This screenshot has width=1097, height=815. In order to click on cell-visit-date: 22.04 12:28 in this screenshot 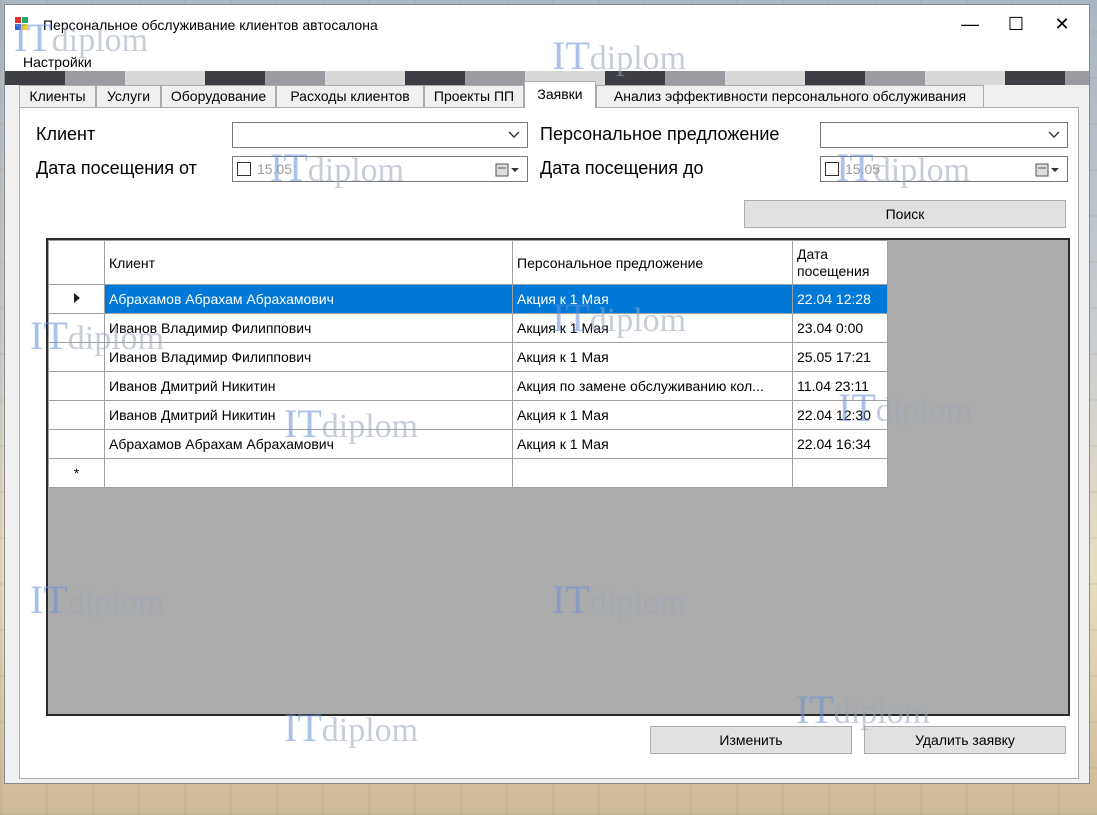, I will do `click(840, 299)`.